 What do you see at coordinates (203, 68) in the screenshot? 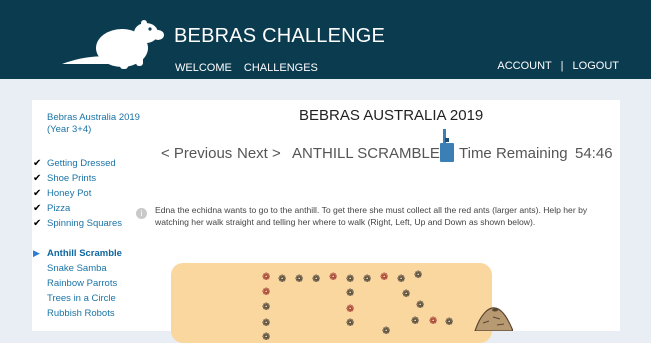
I see `nav-welcome-link: WELCOME` at bounding box center [203, 68].